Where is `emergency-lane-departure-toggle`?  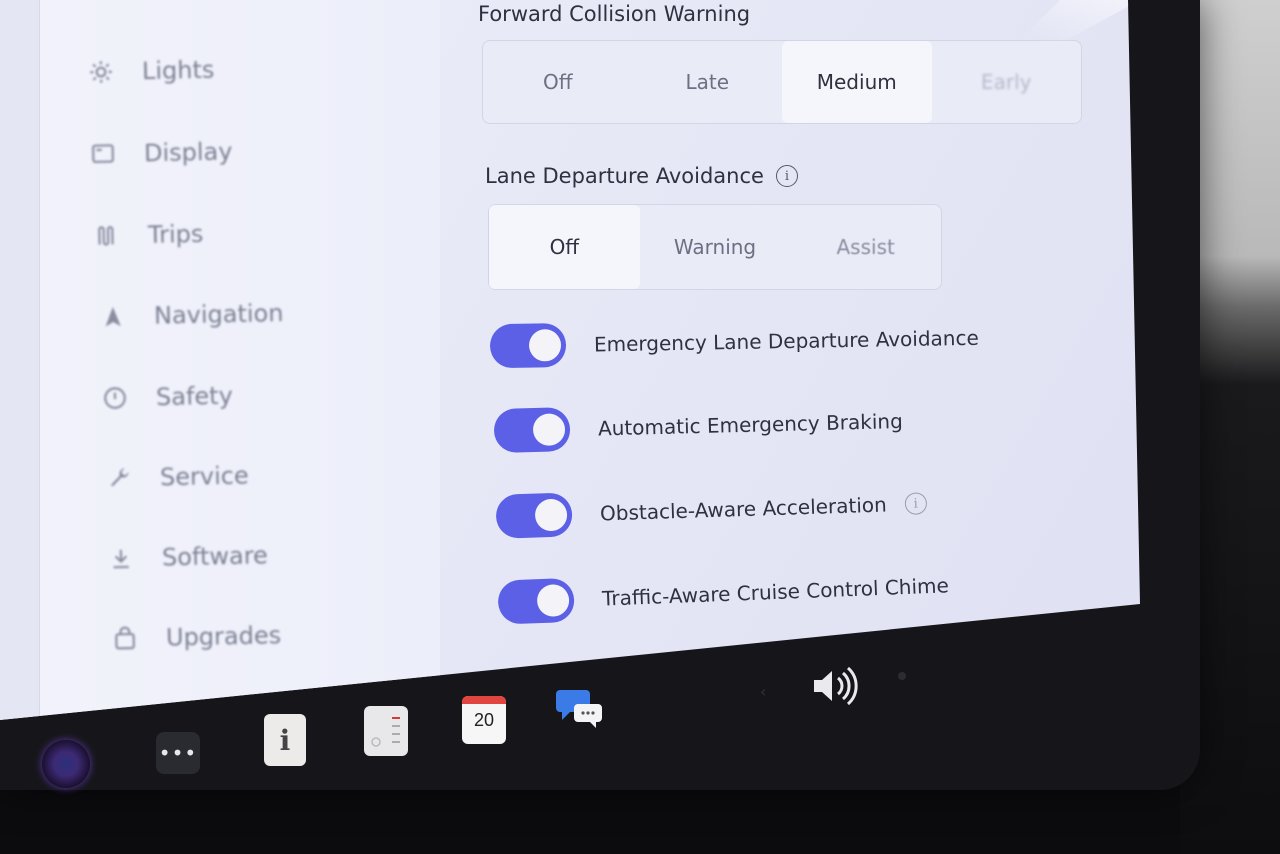
emergency-lane-departure-toggle is located at coordinates (528, 345).